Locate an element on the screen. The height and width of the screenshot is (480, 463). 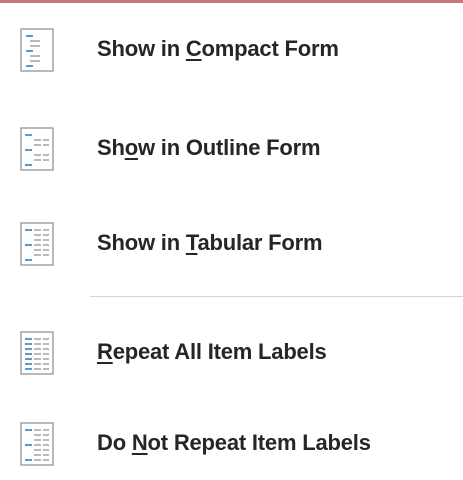
menu-item-show-in-compact-form: Show in Compact Form is located at coordinates (231, 49).